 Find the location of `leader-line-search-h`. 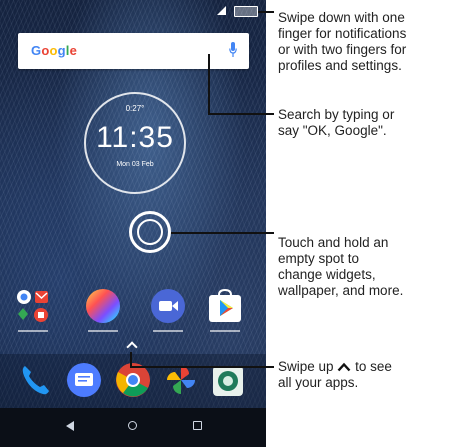

leader-line-search-h is located at coordinates (241, 114).